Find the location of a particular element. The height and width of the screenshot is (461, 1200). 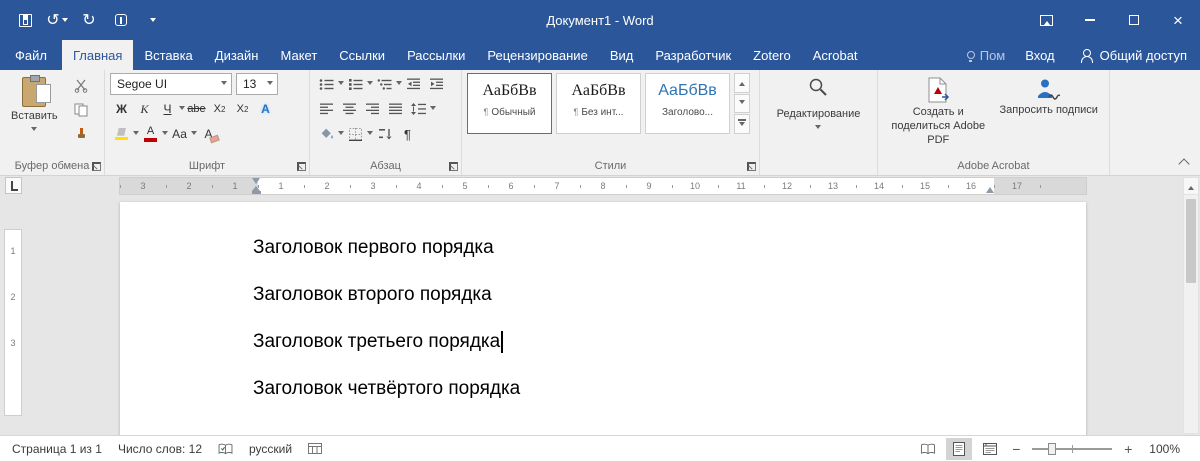

subscript-button: X2 is located at coordinates (219, 109).